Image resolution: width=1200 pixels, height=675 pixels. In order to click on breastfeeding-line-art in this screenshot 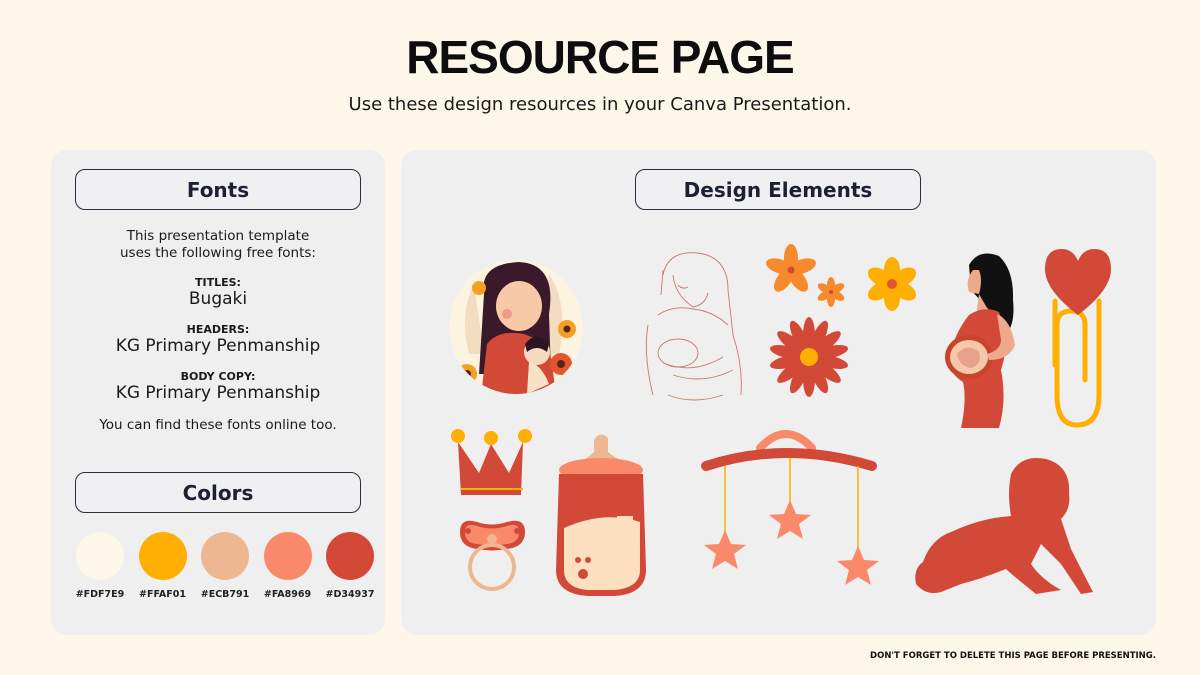, I will do `click(693, 327)`.